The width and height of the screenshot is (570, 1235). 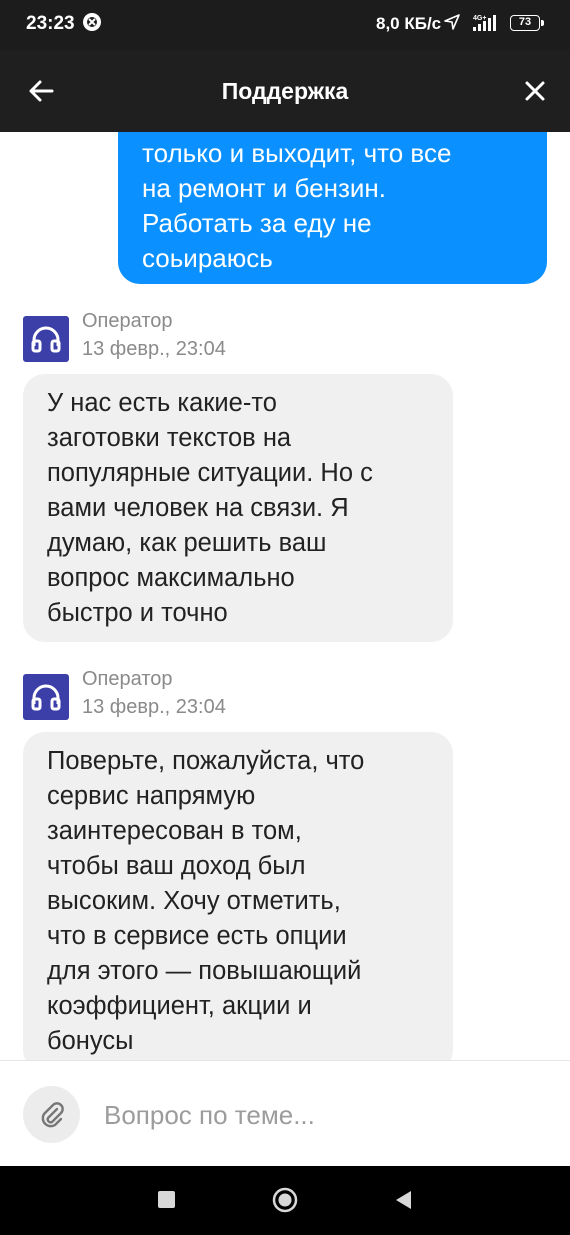 I want to click on message-line: бонусы, so click(x=90, y=1041).